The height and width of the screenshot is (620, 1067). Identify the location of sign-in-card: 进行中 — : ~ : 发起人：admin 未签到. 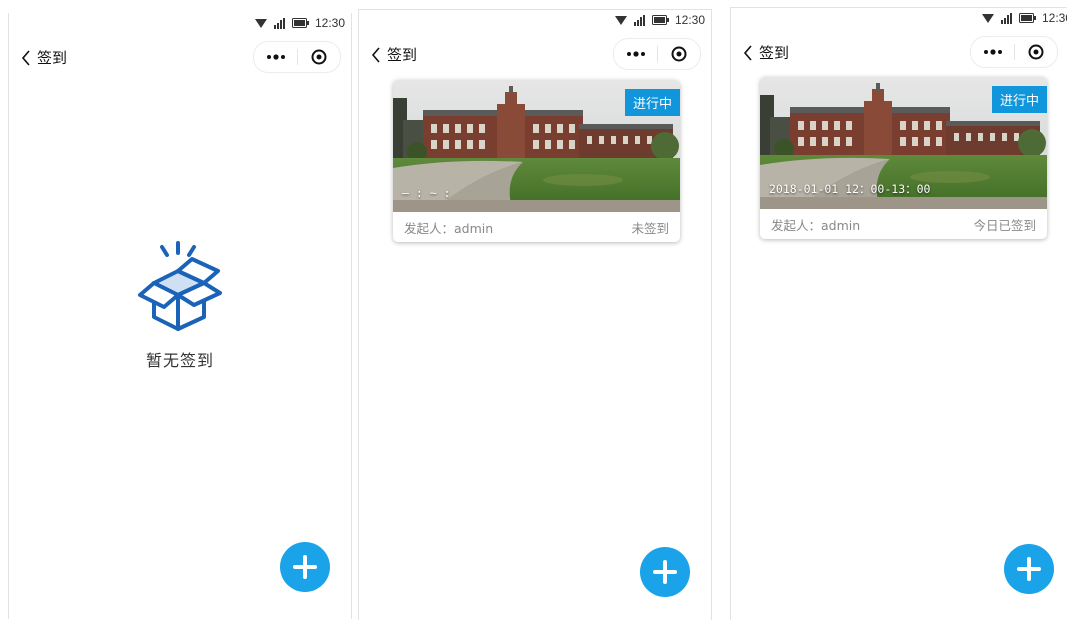
(536, 161).